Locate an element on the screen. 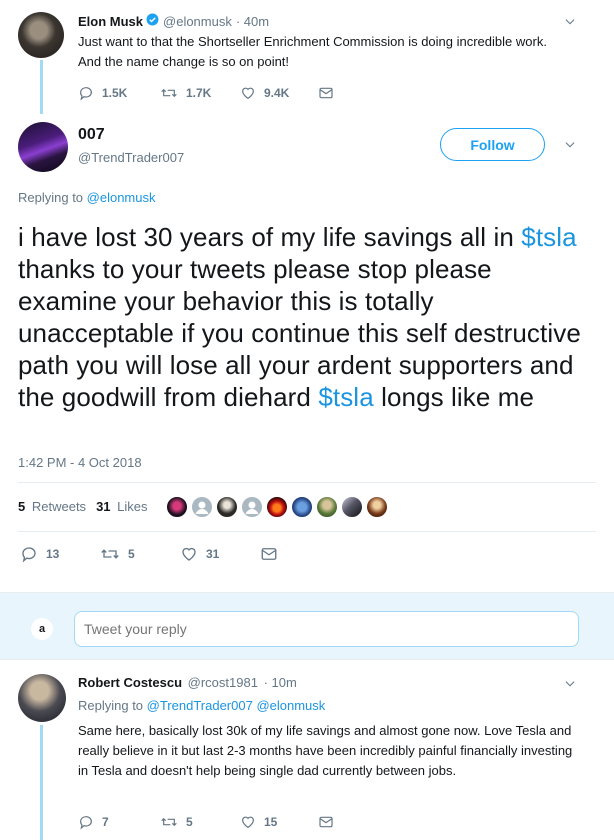  retweets-stat: 5 Retweets is located at coordinates (52, 506).